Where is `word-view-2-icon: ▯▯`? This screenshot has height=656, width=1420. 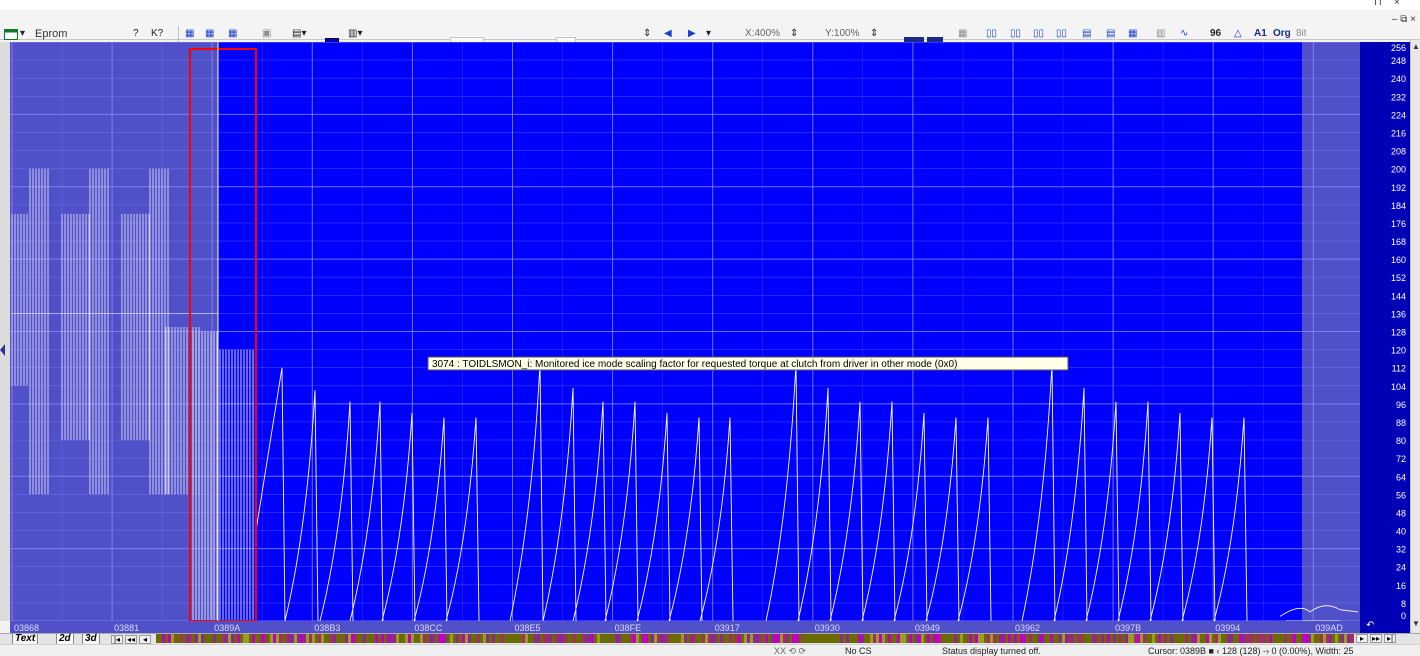 word-view-2-icon: ▯▯ is located at coordinates (1061, 34).